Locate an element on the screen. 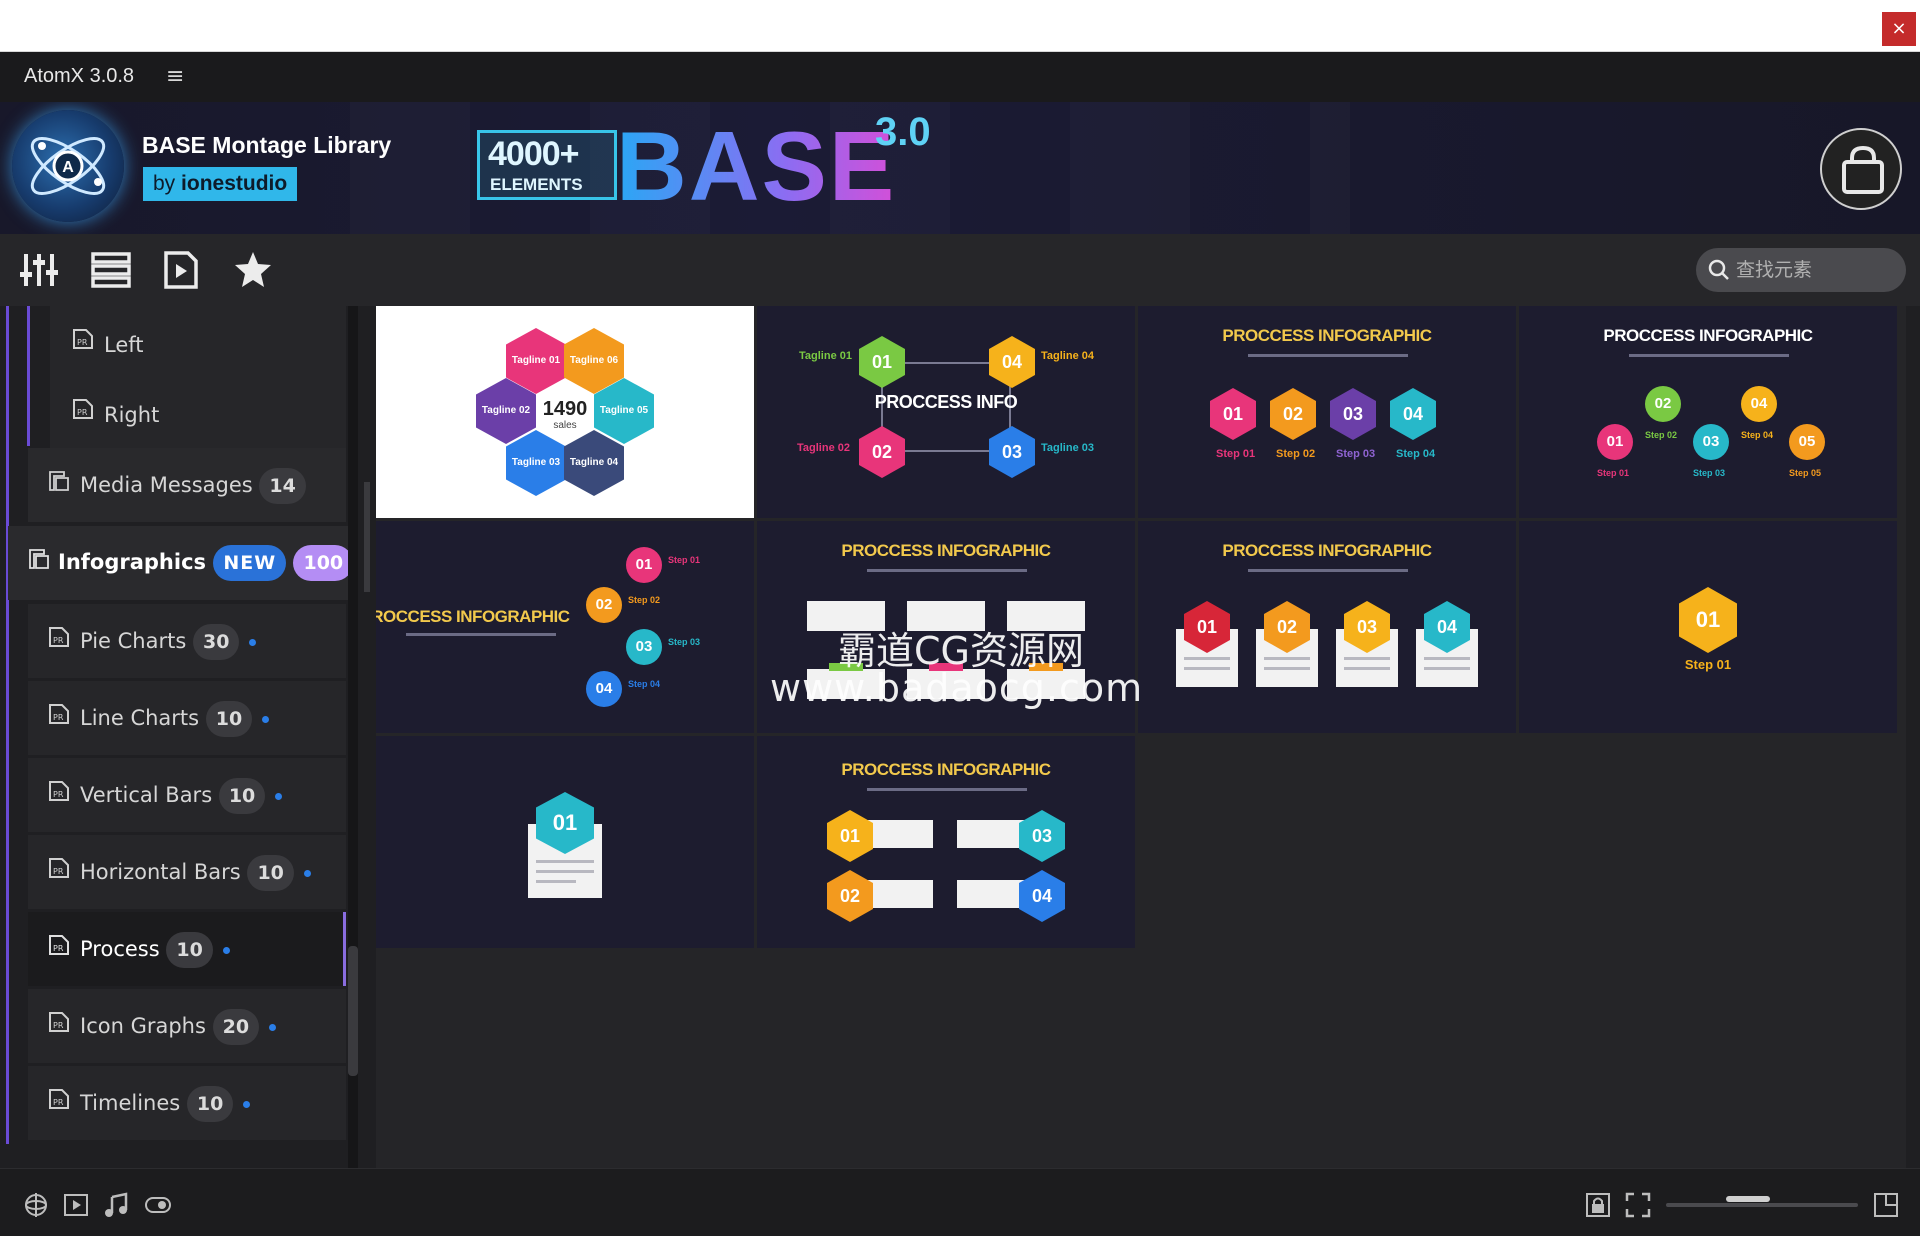  star-icon is located at coordinates (253, 270).